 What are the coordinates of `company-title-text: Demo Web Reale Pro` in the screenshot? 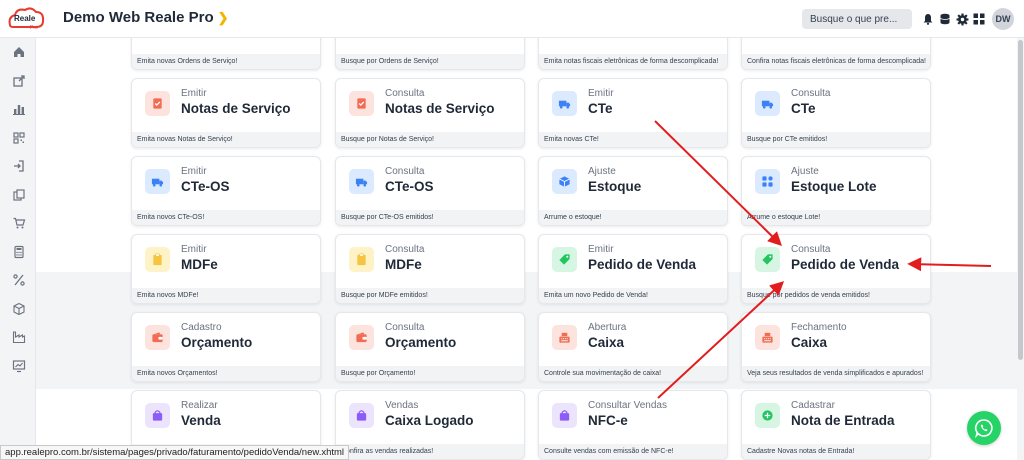 It's located at (138, 17).